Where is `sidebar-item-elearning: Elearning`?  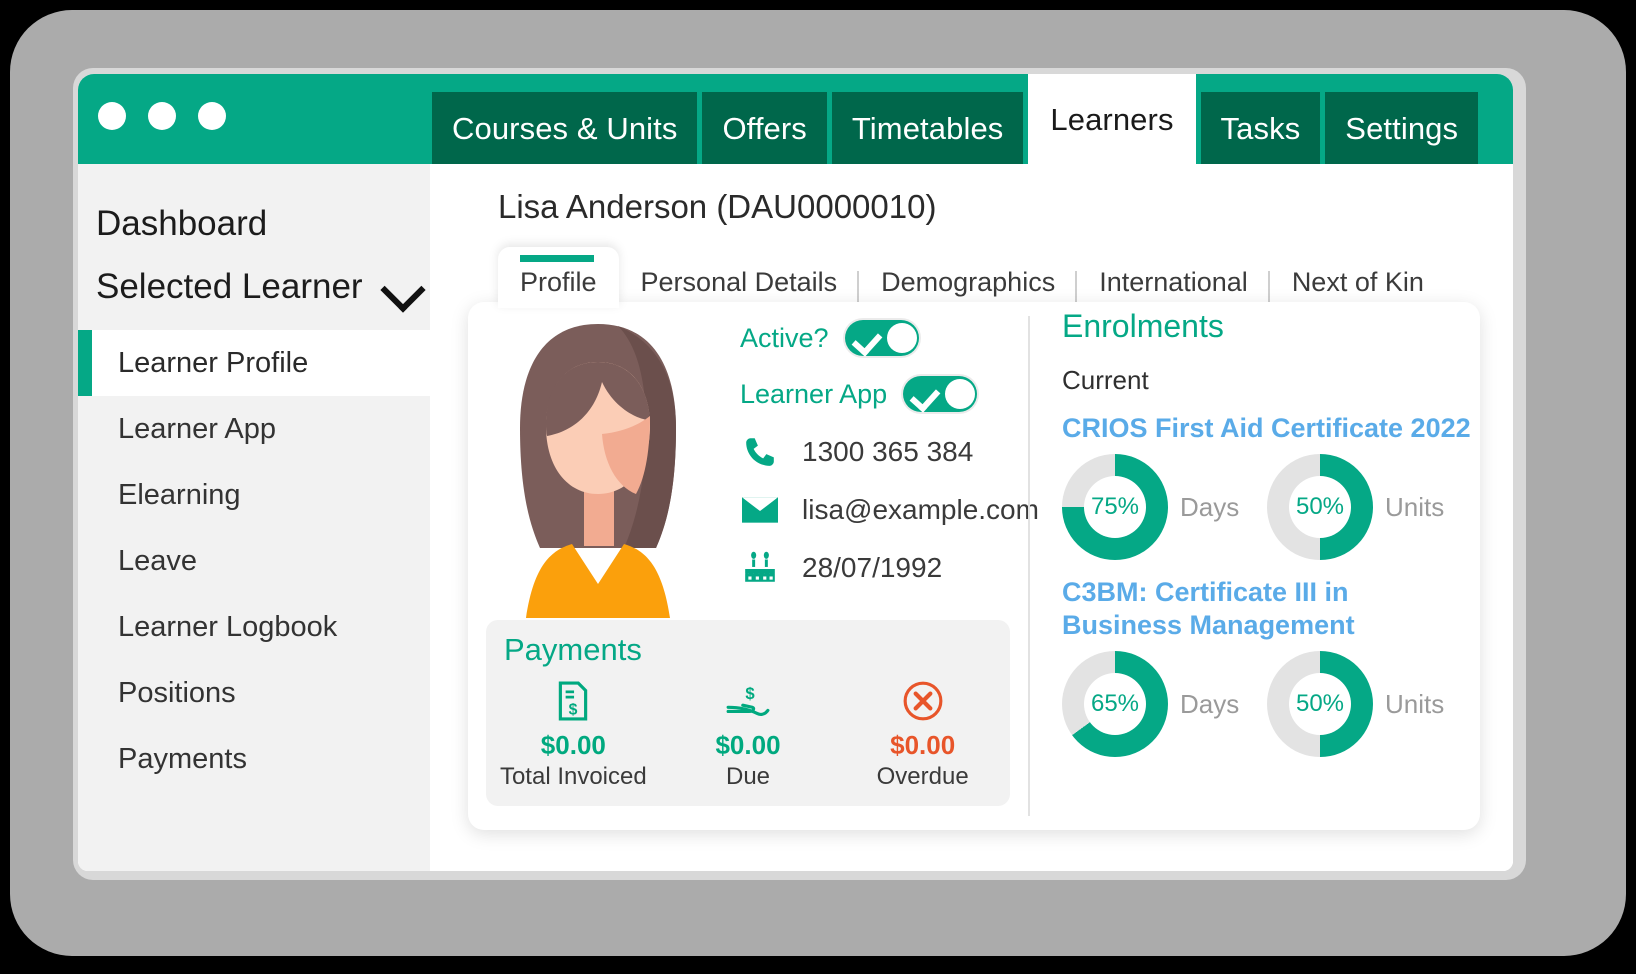 sidebar-item-elearning: Elearning is located at coordinates (254, 495).